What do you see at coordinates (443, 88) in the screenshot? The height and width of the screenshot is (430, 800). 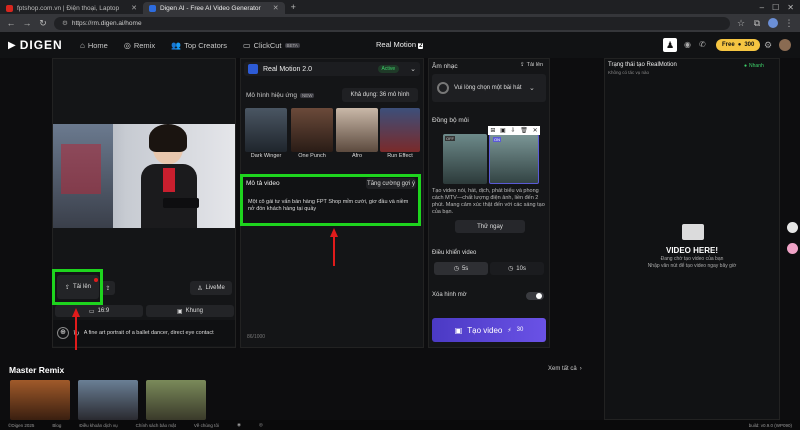 I see `disc-icon` at bounding box center [443, 88].